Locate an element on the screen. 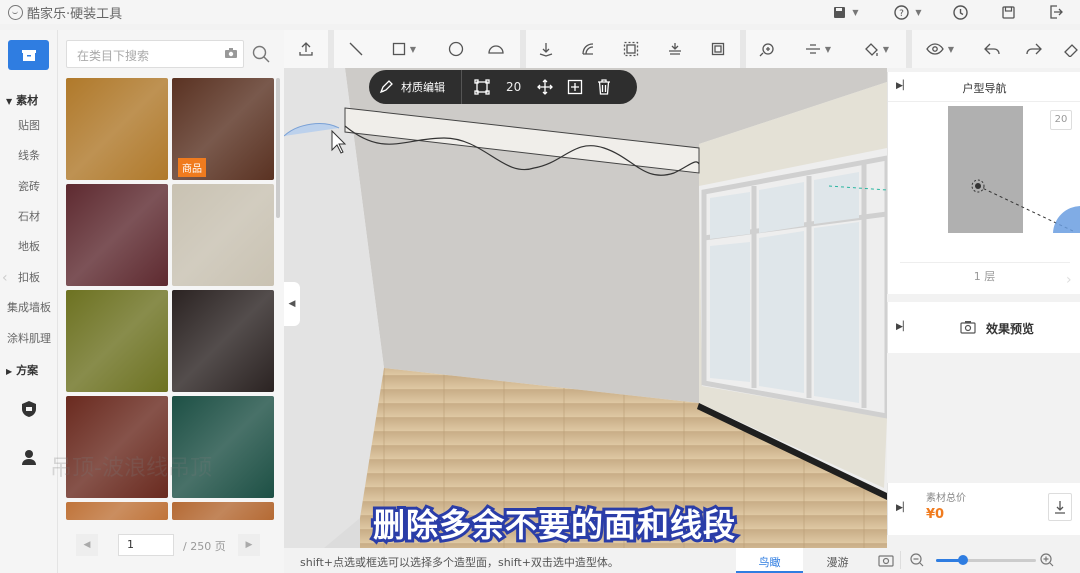  circle-icon is located at coordinates (456, 49).